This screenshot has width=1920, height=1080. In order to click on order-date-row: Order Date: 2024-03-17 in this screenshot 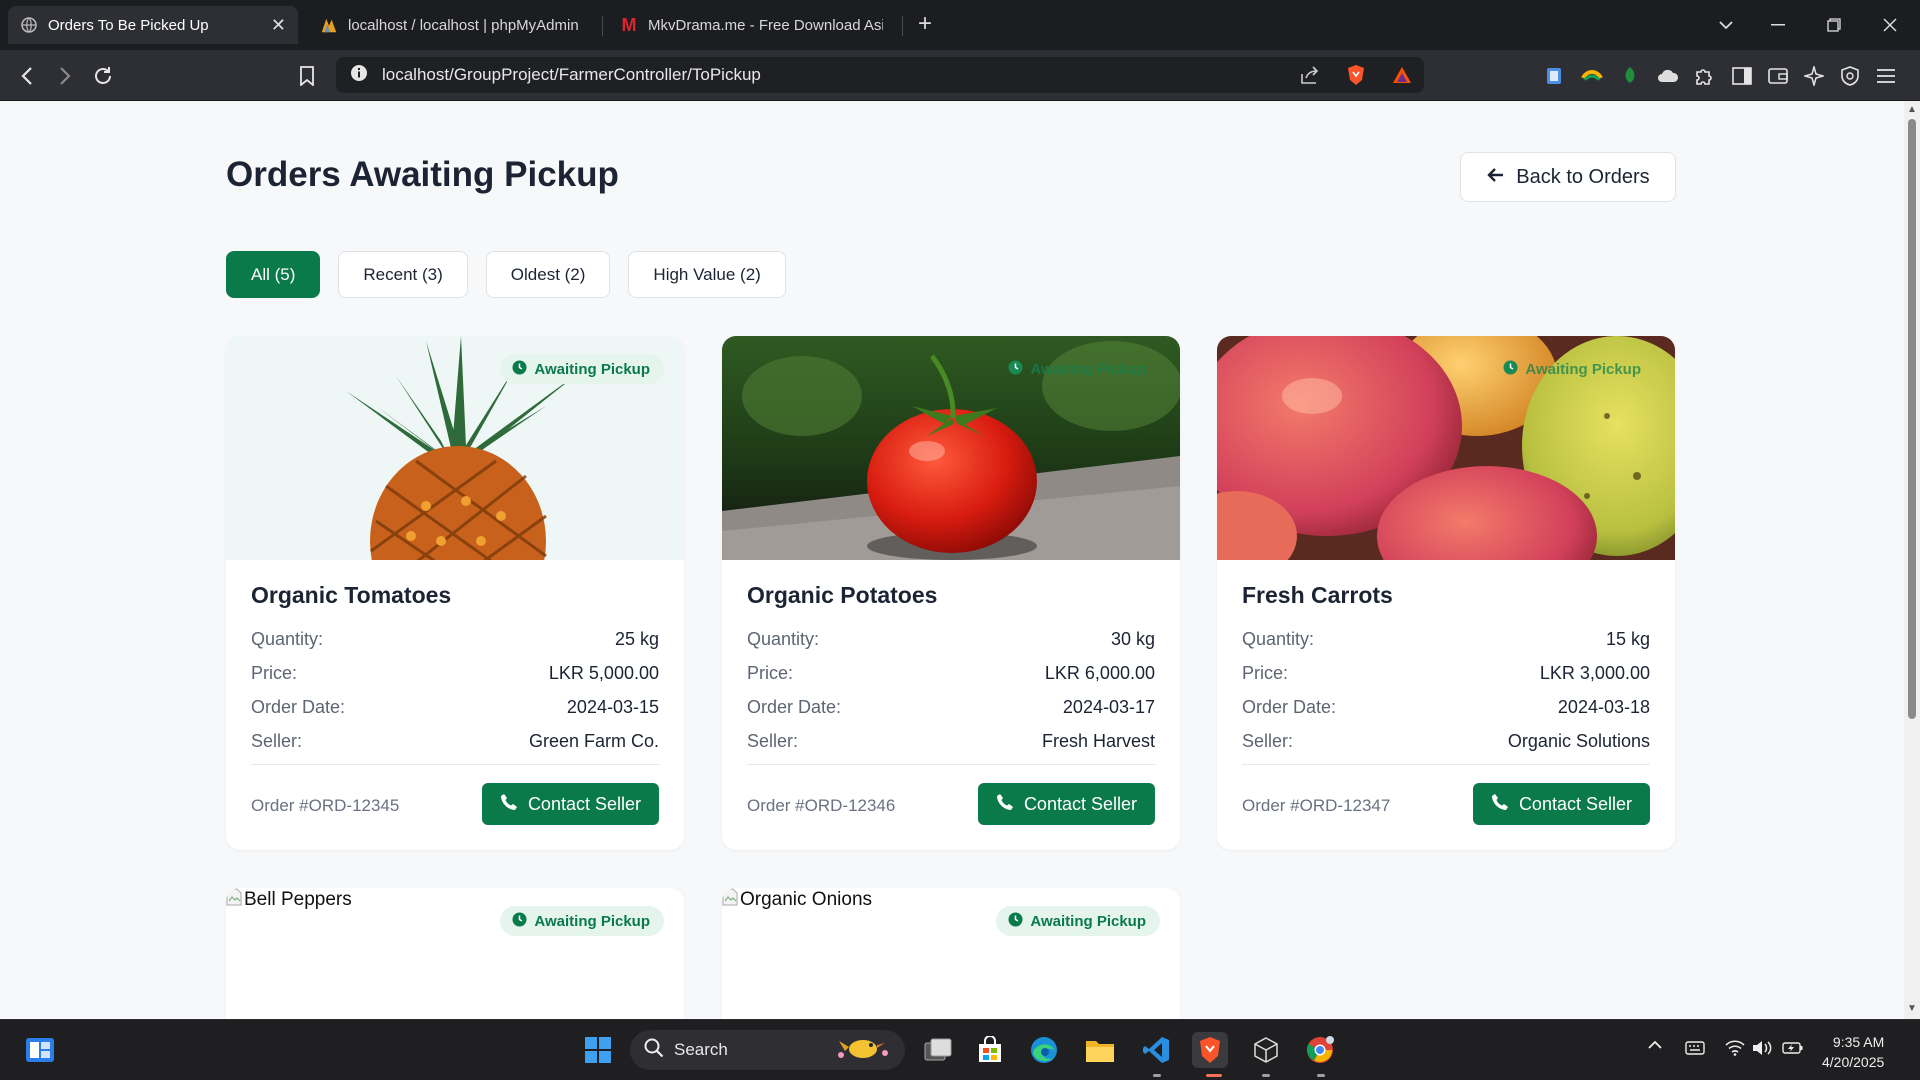, I will do `click(951, 707)`.